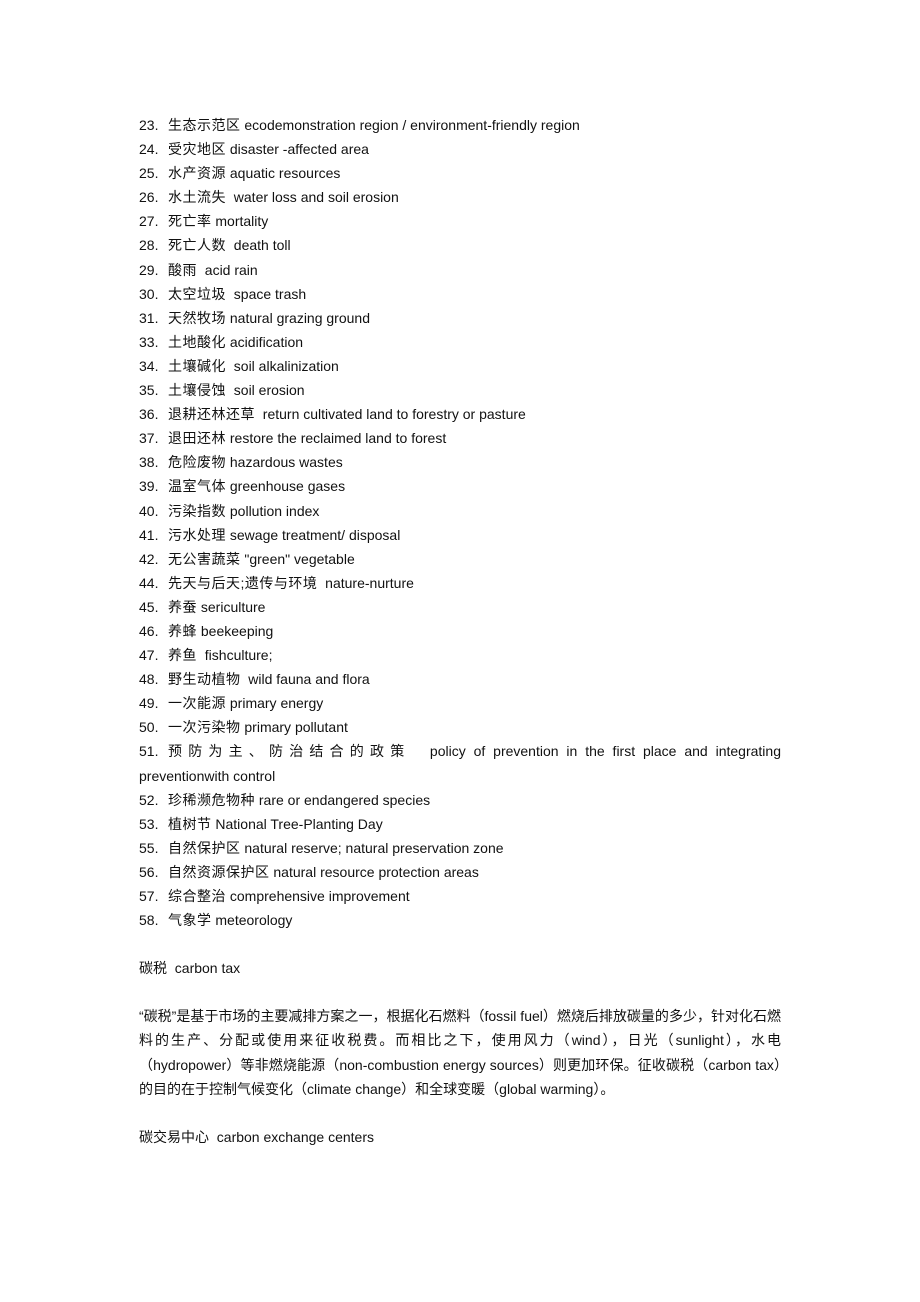  I want to click on item-number: 35., so click(149, 390).